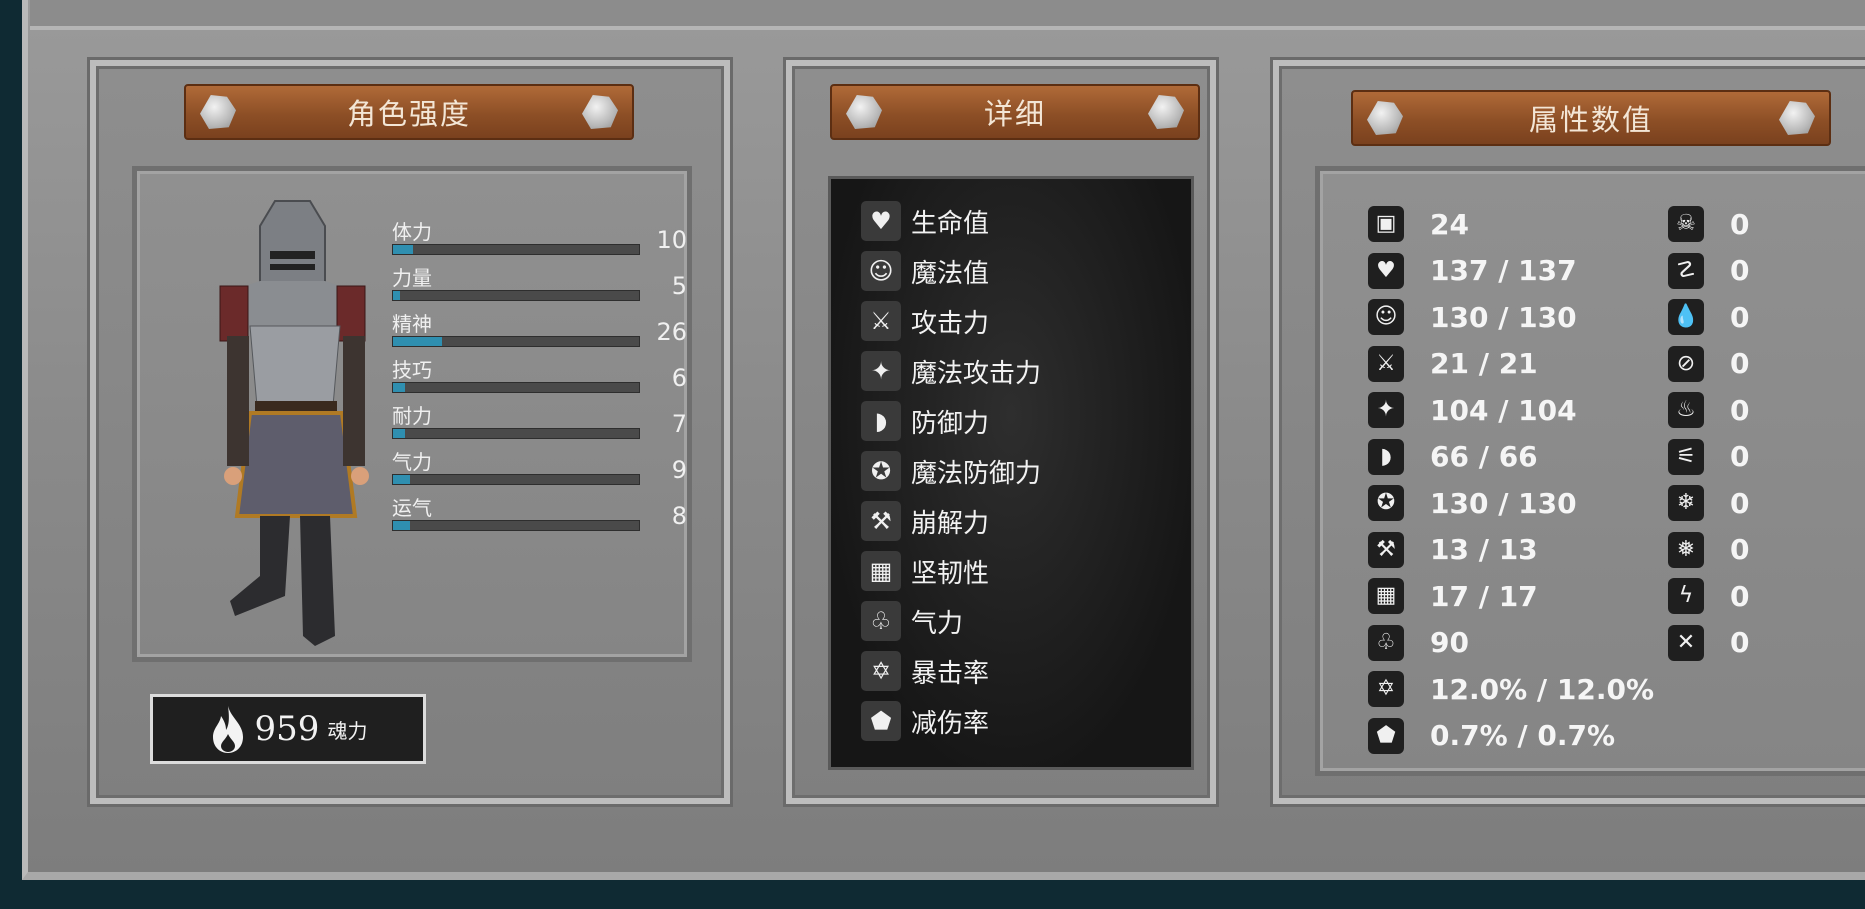  What do you see at coordinates (1491, 736) in the screenshot?
I see `stat-row: ⬟ 0.7% / 0.7%` at bounding box center [1491, 736].